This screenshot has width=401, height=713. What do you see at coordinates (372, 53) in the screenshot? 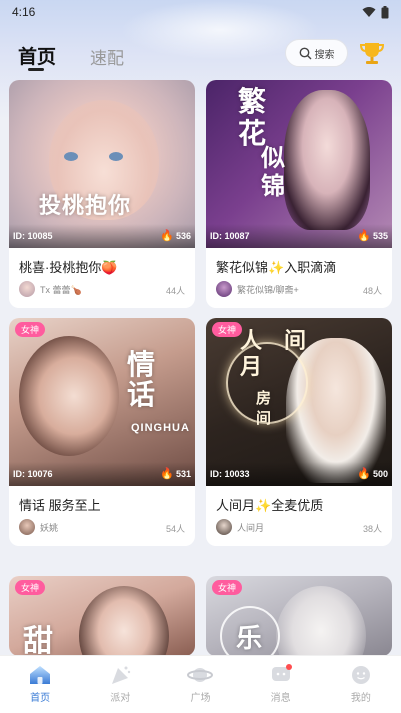
I see `trophy-icon` at bounding box center [372, 53].